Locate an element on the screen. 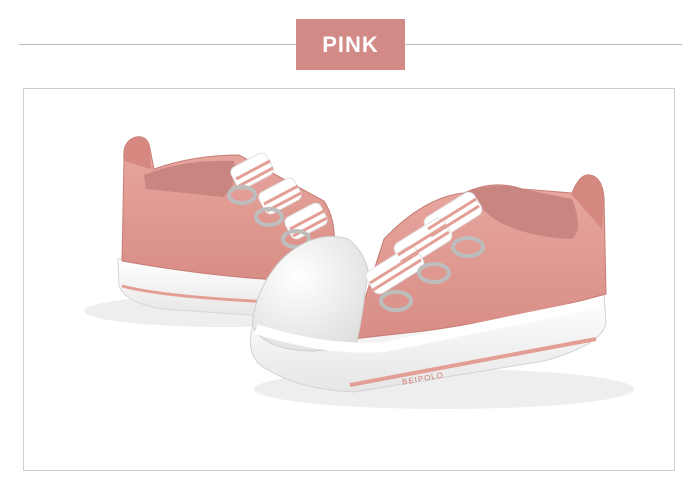  color-label-badge: PINK is located at coordinates (350, 44).